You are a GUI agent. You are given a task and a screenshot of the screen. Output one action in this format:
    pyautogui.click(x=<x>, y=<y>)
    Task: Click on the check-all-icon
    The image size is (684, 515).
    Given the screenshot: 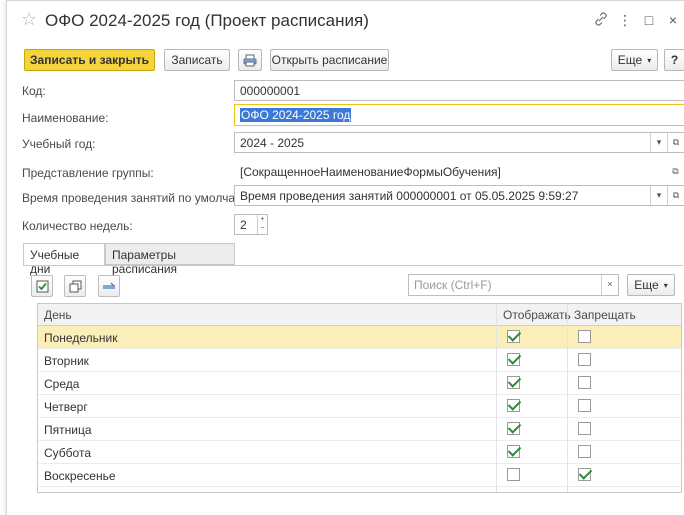 What is the action you would take?
    pyautogui.click(x=42, y=286)
    